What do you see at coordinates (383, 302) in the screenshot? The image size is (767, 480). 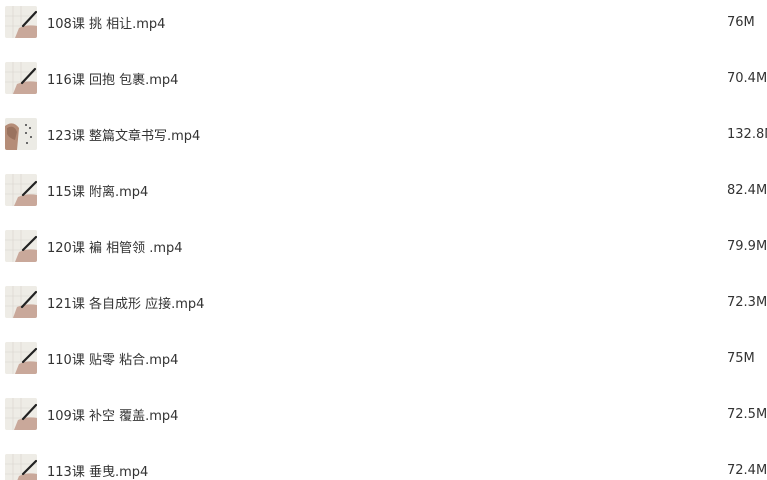 I see `file-row: 121课 各自成形 应接.mp4 72.3M` at bounding box center [383, 302].